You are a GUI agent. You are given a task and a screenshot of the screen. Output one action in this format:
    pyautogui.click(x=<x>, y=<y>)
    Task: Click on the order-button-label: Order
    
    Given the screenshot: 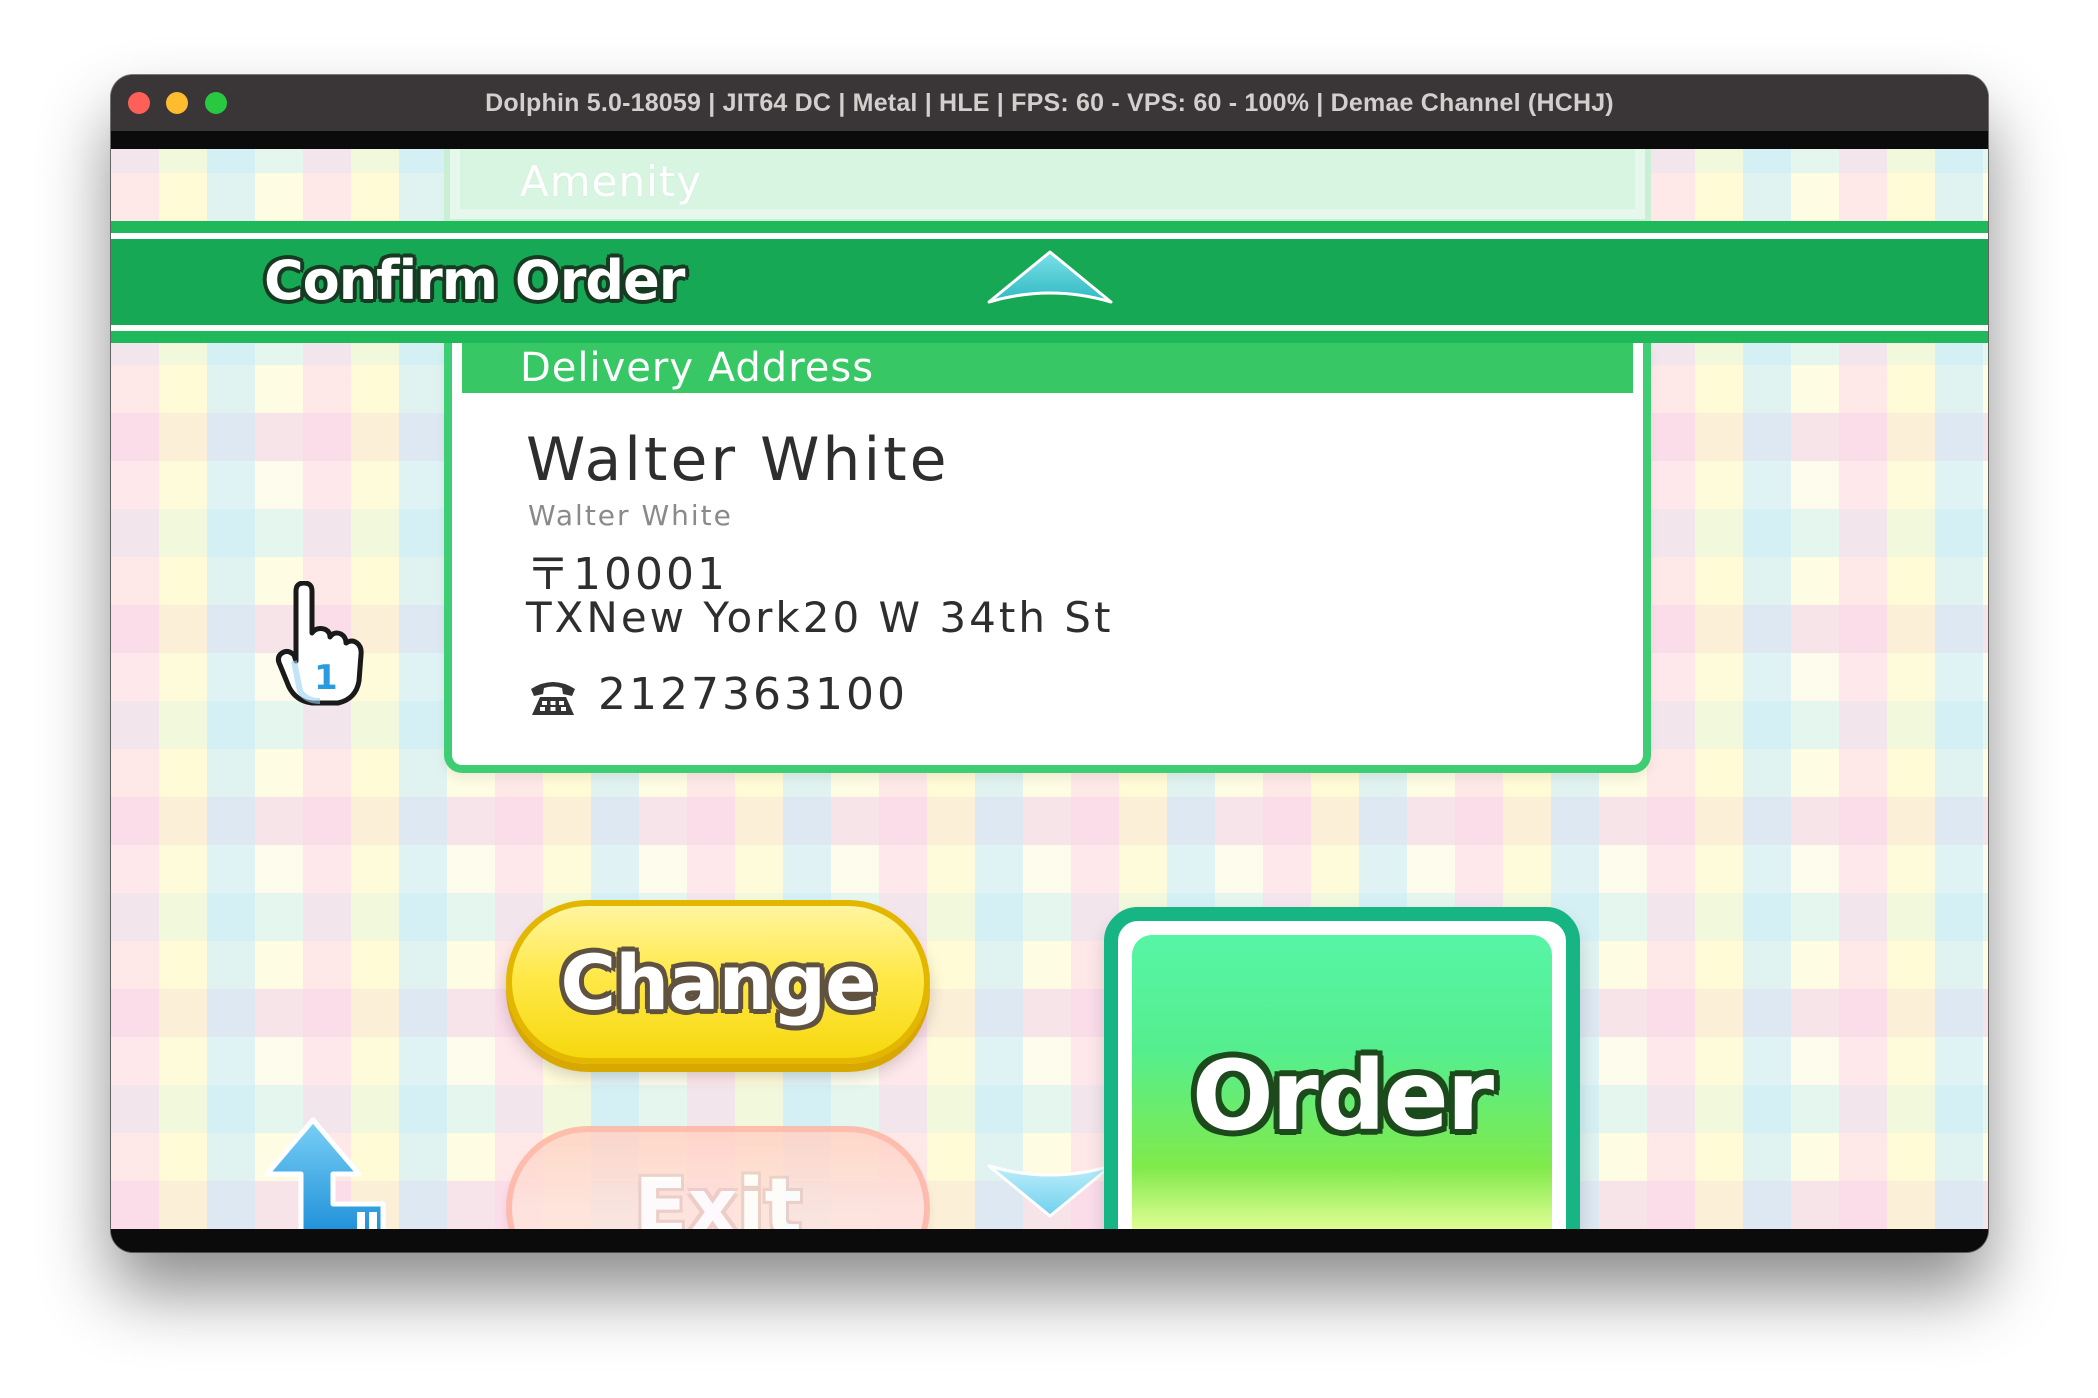 What is the action you would take?
    pyautogui.click(x=1342, y=1096)
    